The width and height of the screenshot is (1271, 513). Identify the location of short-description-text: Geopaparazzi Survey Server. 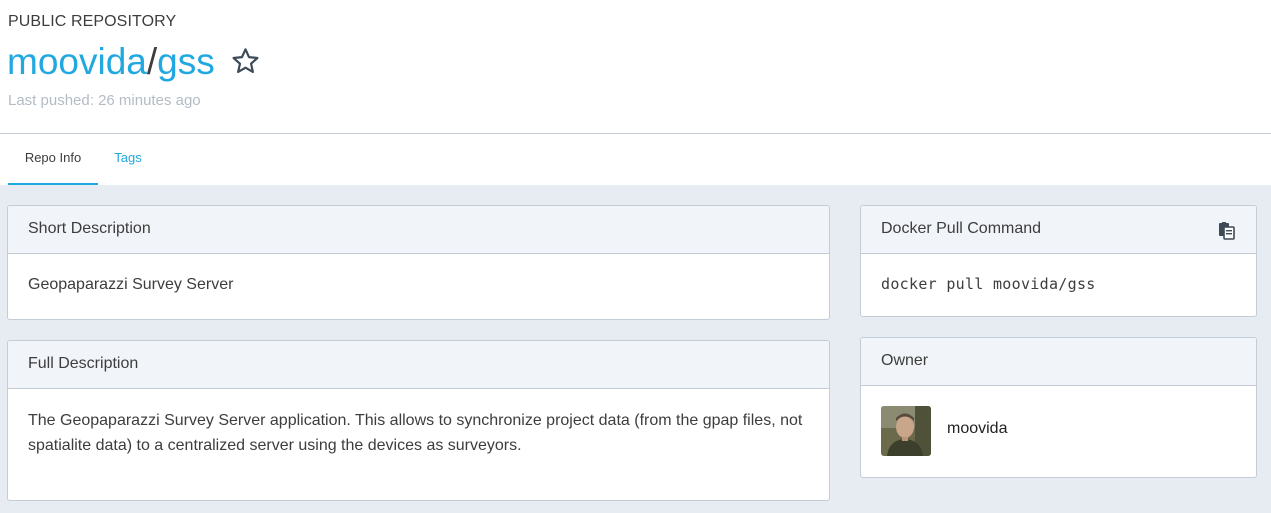
(131, 284).